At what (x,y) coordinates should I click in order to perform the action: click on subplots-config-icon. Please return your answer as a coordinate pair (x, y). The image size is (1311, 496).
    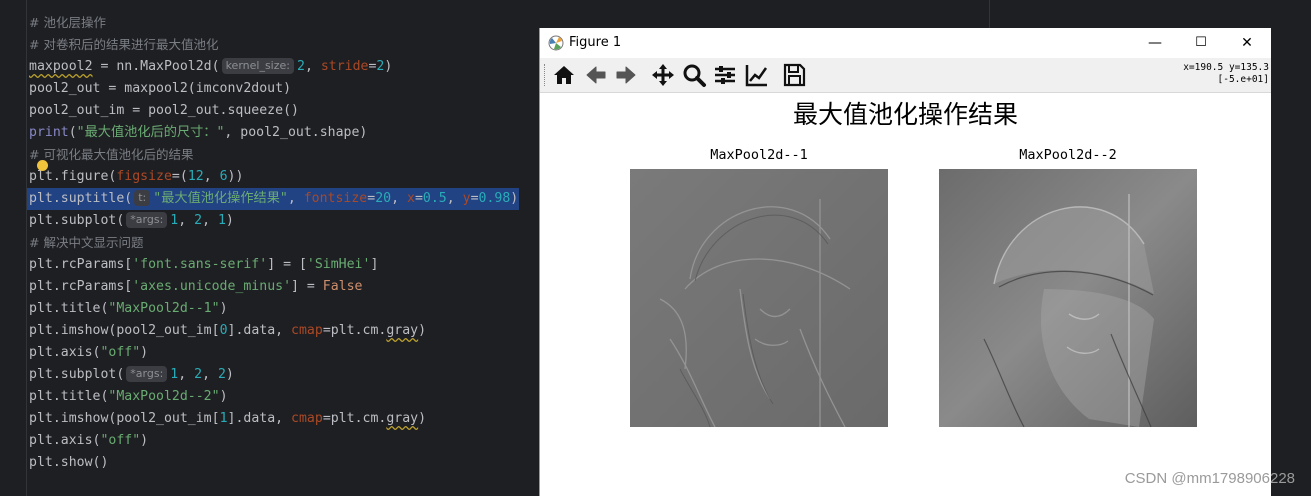
    Looking at the image, I should click on (725, 75).